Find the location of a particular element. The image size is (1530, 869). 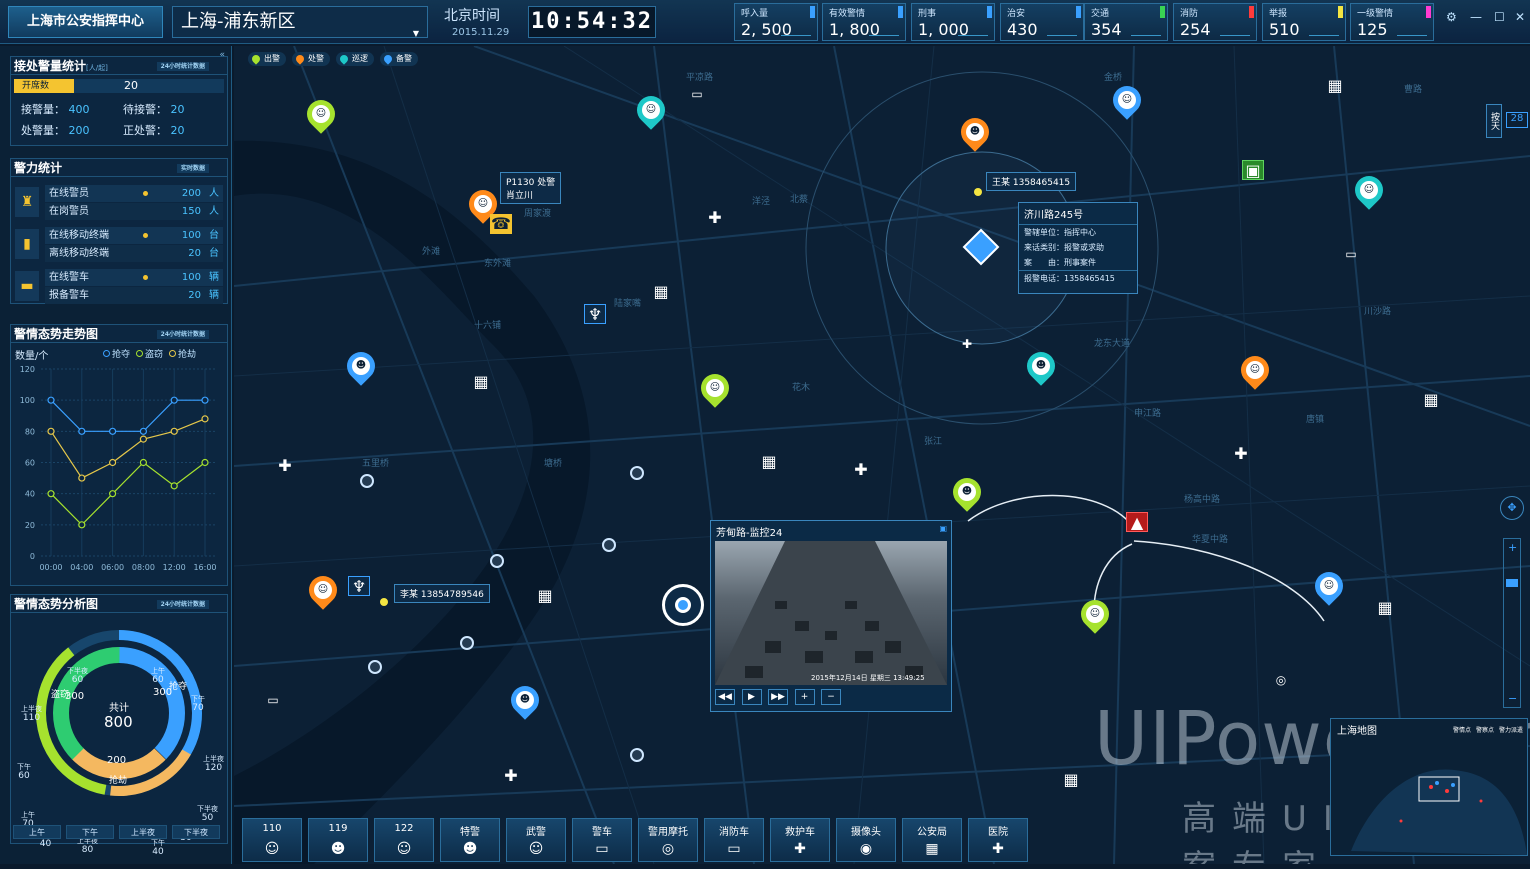

zoom-control: ✥ + − is located at coordinates (1512, 611).